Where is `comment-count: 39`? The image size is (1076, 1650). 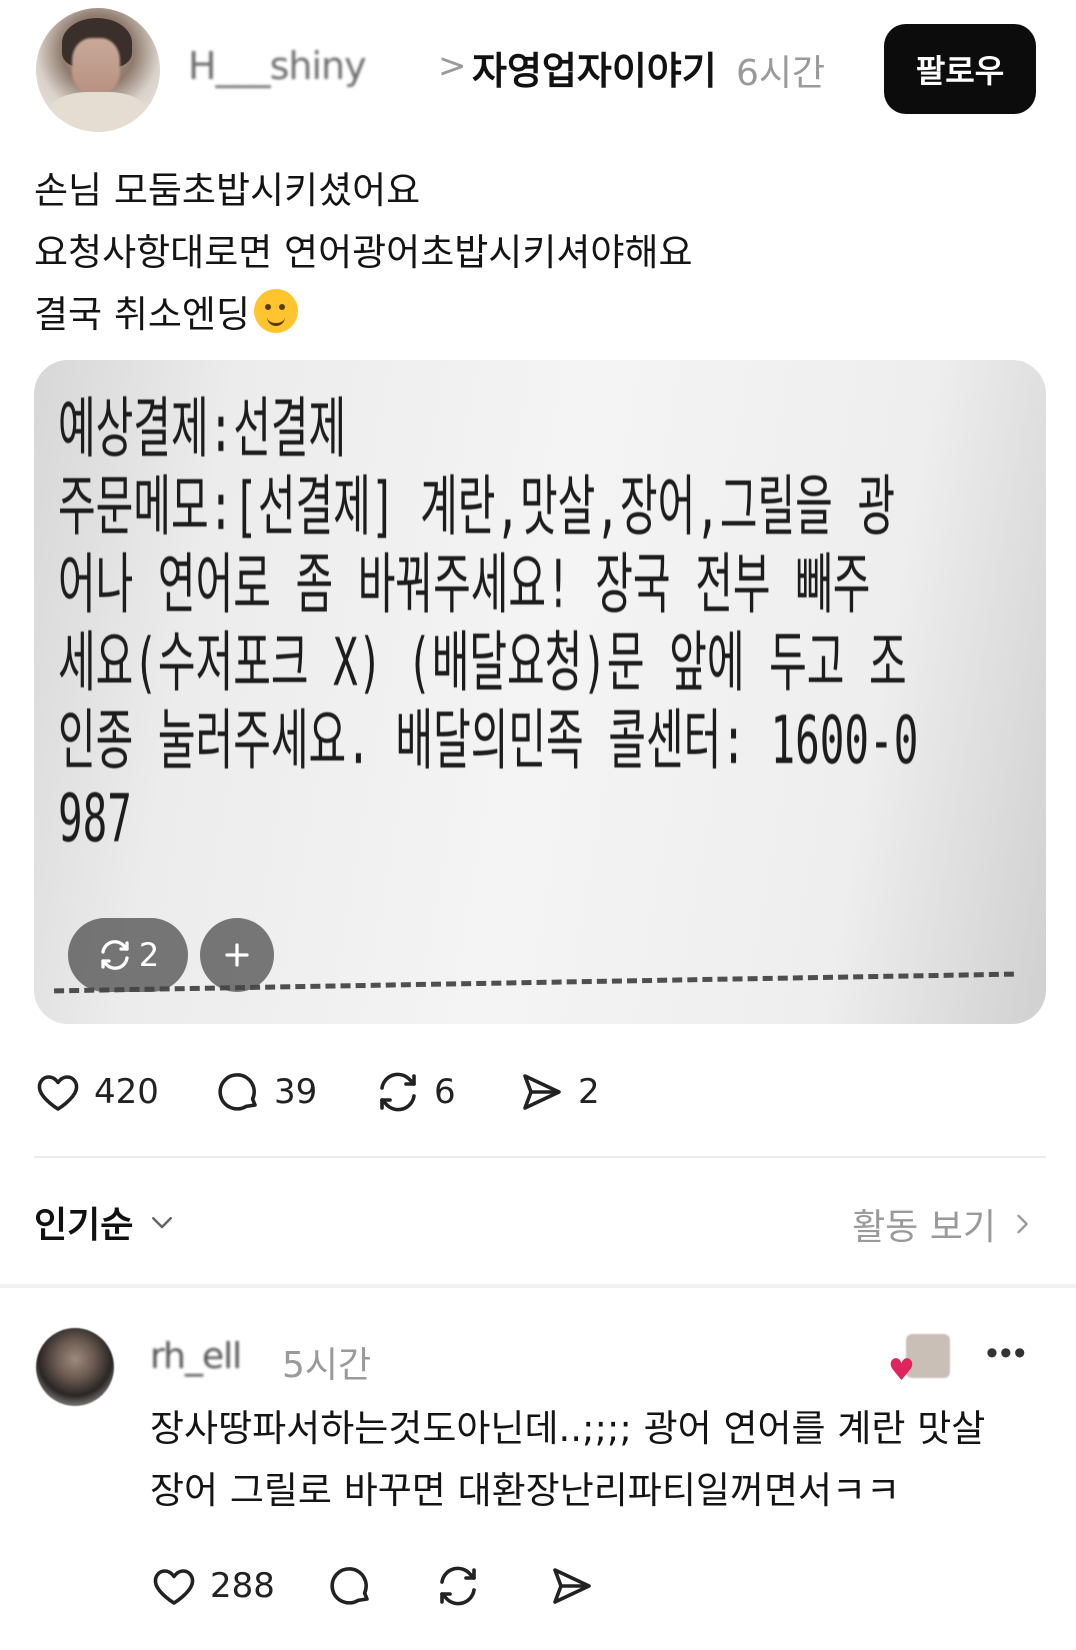 comment-count: 39 is located at coordinates (296, 1092).